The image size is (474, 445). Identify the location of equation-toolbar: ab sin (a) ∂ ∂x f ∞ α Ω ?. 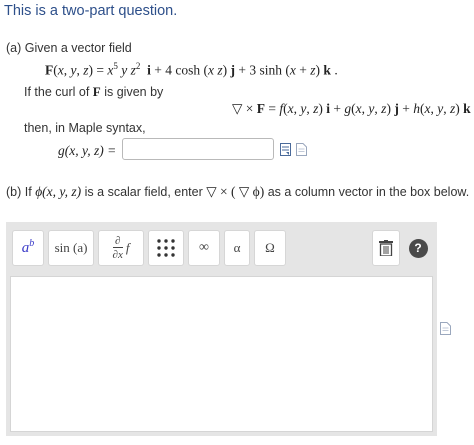
(221, 248).